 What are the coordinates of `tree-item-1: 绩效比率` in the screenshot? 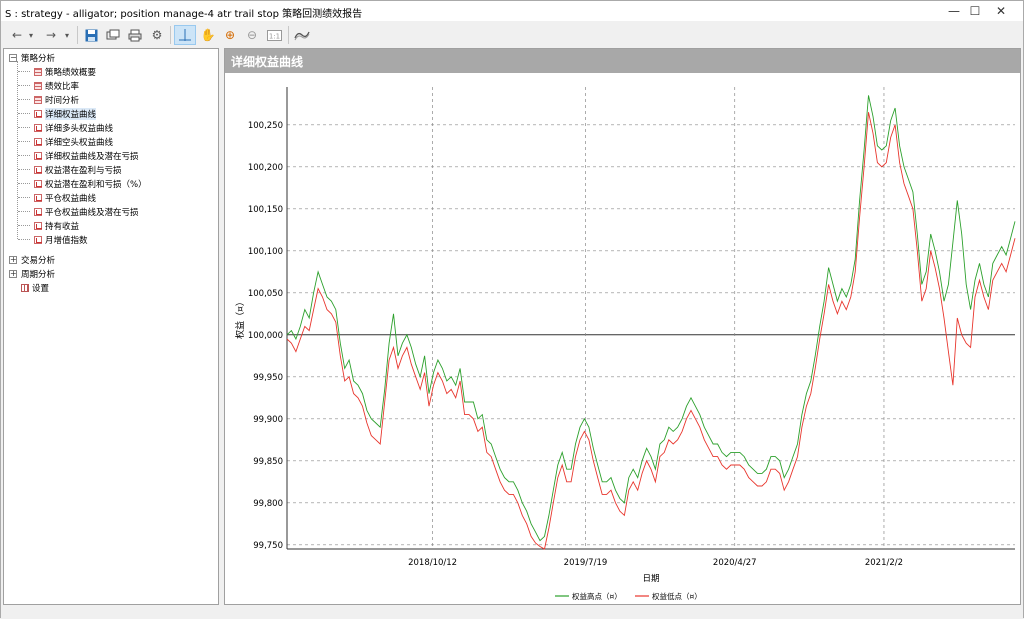 It's located at (56, 85).